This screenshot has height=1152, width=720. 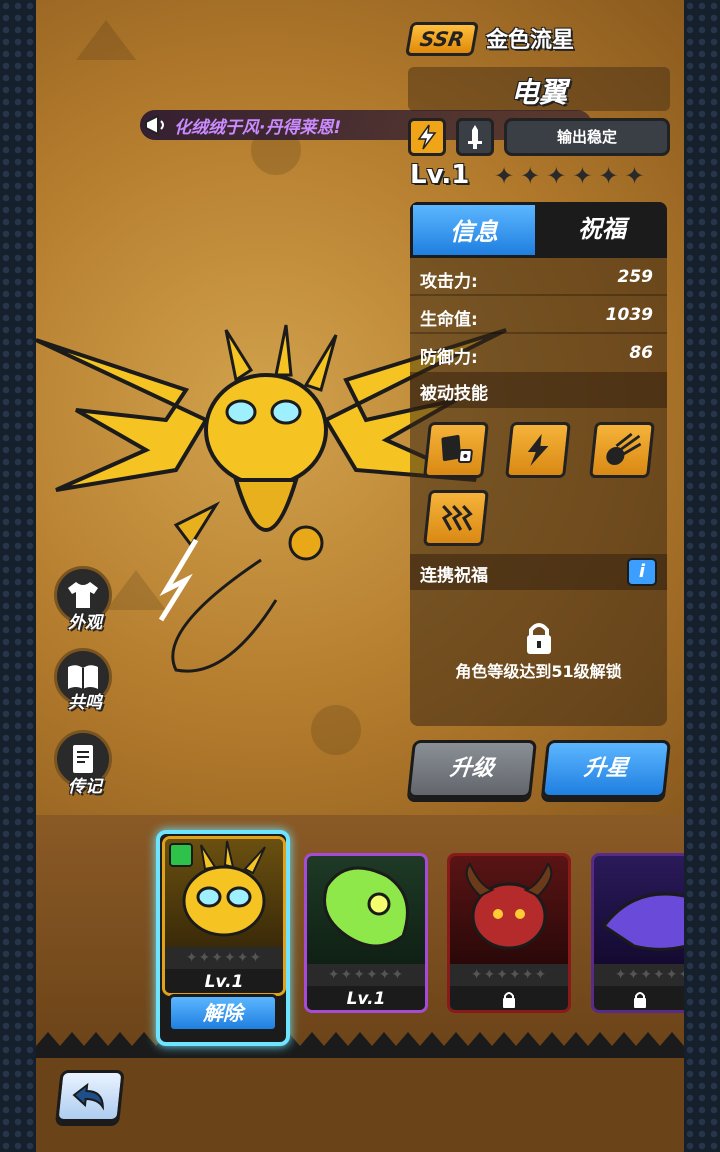 What do you see at coordinates (587, 137) in the screenshot?
I see `role-tag: 输出稳定` at bounding box center [587, 137].